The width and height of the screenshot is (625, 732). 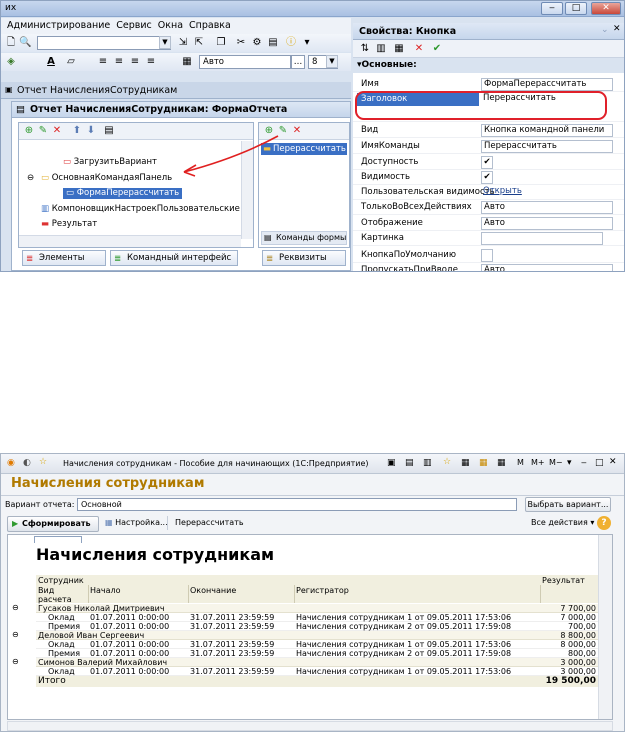 I want to click on recalc-button: Перерассчитать, so click(x=209, y=522).